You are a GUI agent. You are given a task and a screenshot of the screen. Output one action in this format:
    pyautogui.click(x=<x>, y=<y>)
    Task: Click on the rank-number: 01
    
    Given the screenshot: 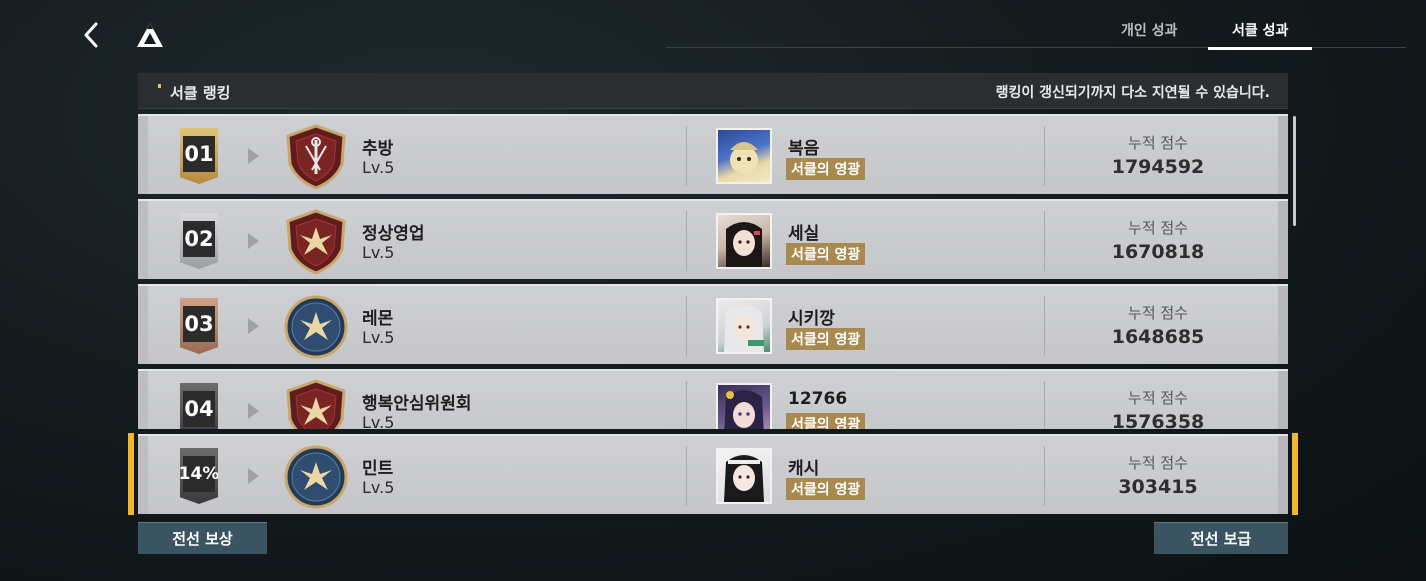 What is the action you would take?
    pyautogui.click(x=199, y=154)
    